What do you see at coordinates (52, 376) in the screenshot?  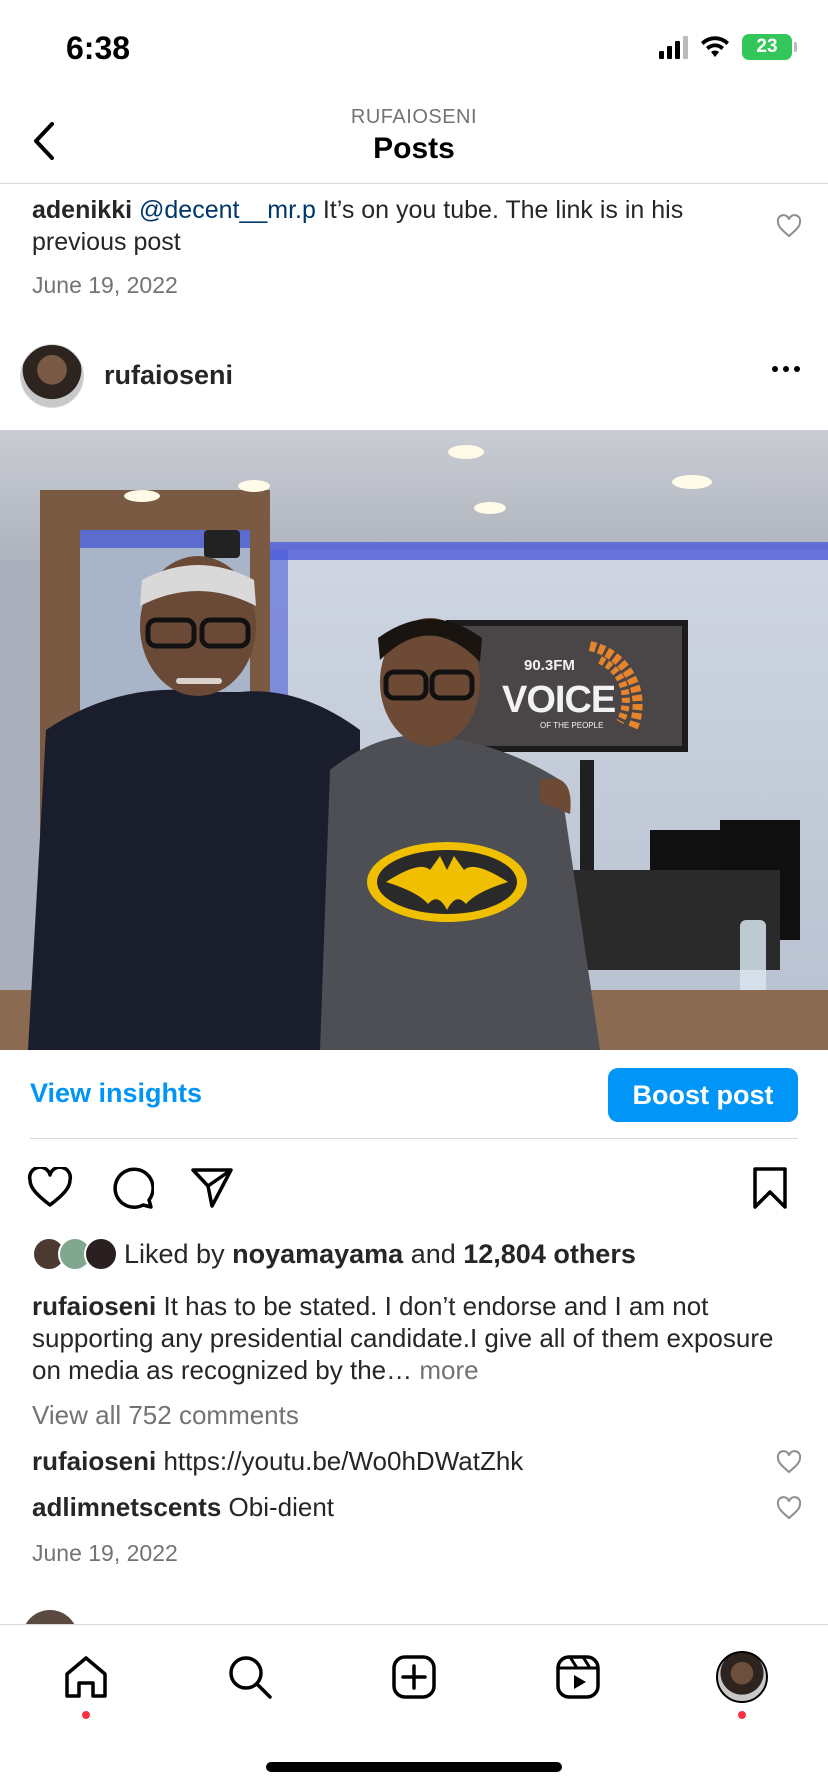 I see `avatar` at bounding box center [52, 376].